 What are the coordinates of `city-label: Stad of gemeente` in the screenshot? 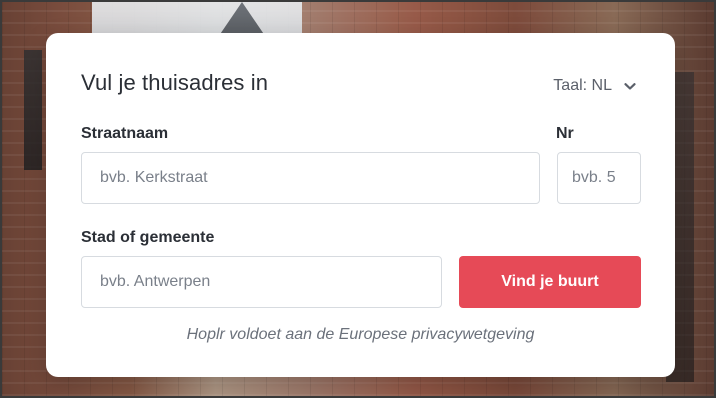 It's located at (148, 237).